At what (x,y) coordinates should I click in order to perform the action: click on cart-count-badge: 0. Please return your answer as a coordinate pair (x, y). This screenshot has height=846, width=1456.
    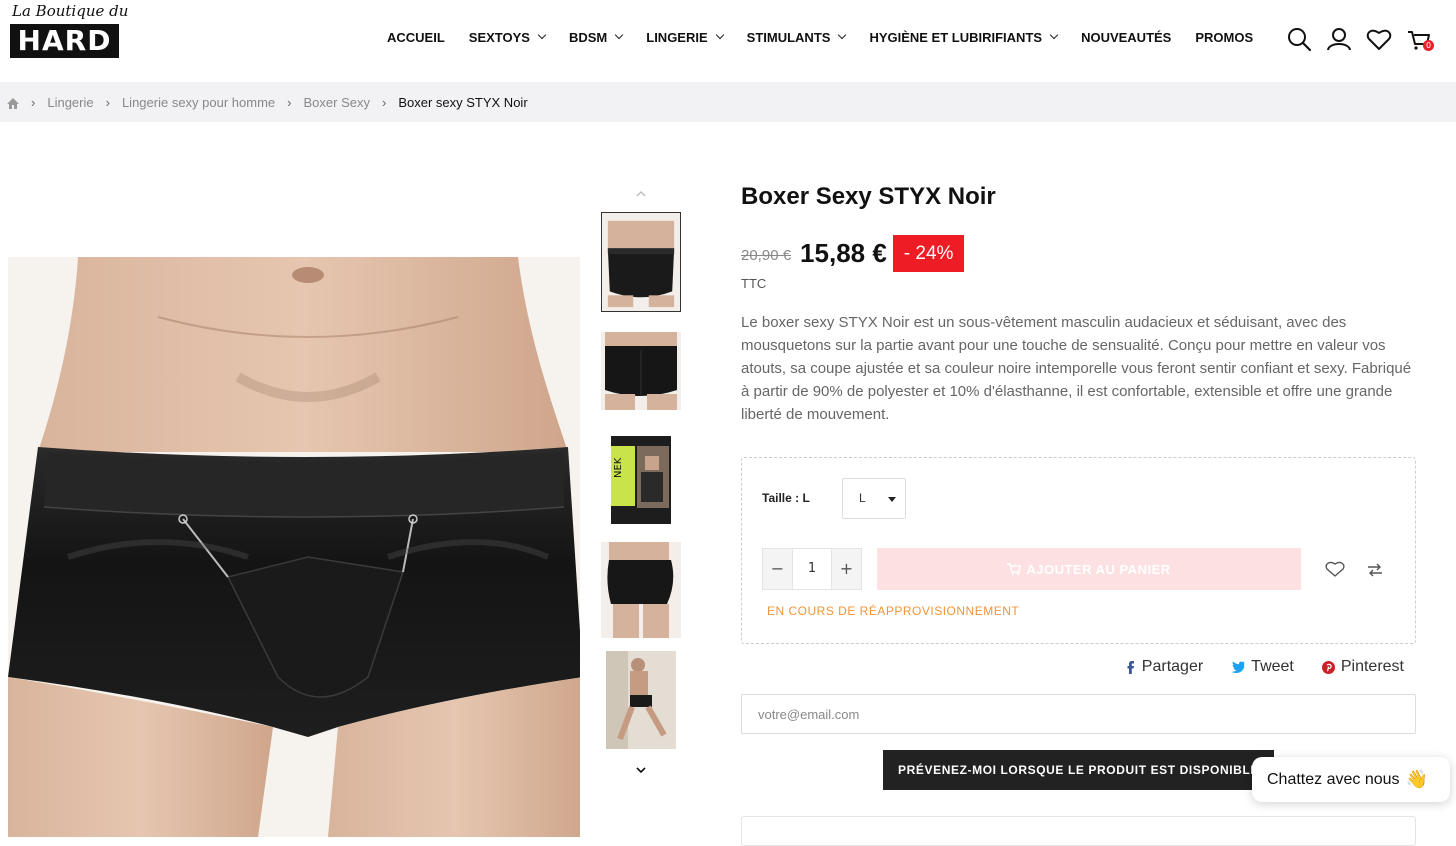
    Looking at the image, I should click on (1428, 45).